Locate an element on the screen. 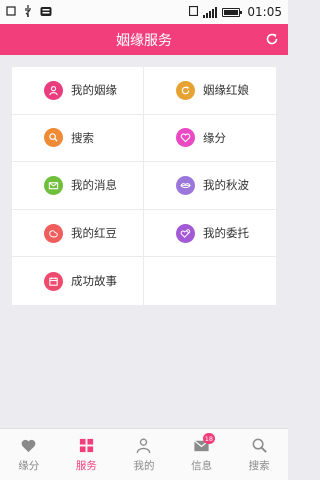  grid-item-my-glances: 我的秋波 is located at coordinates (210, 186).